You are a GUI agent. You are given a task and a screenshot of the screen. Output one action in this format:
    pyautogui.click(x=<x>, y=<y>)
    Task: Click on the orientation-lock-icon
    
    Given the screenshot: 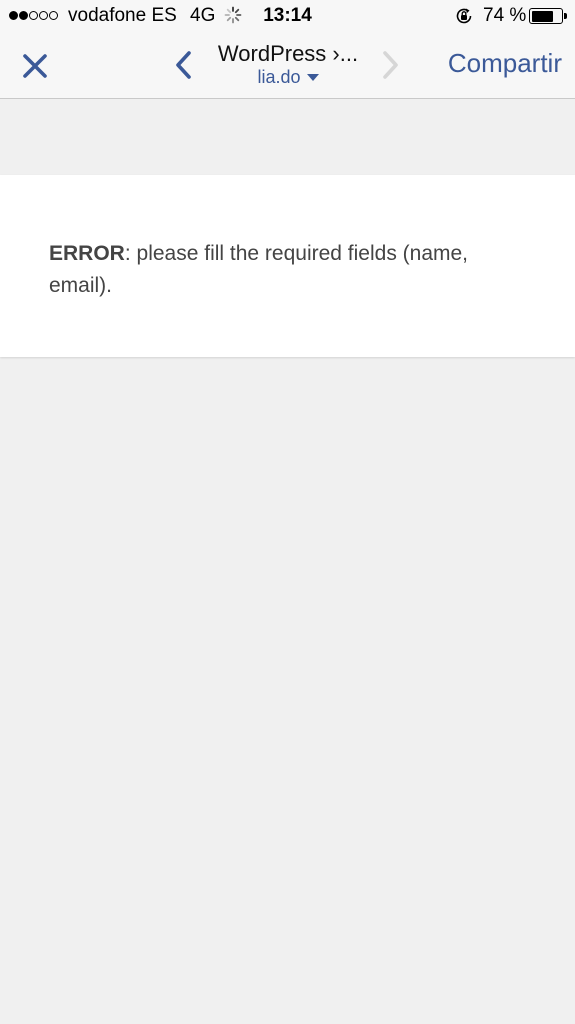 What is the action you would take?
    pyautogui.click(x=464, y=16)
    